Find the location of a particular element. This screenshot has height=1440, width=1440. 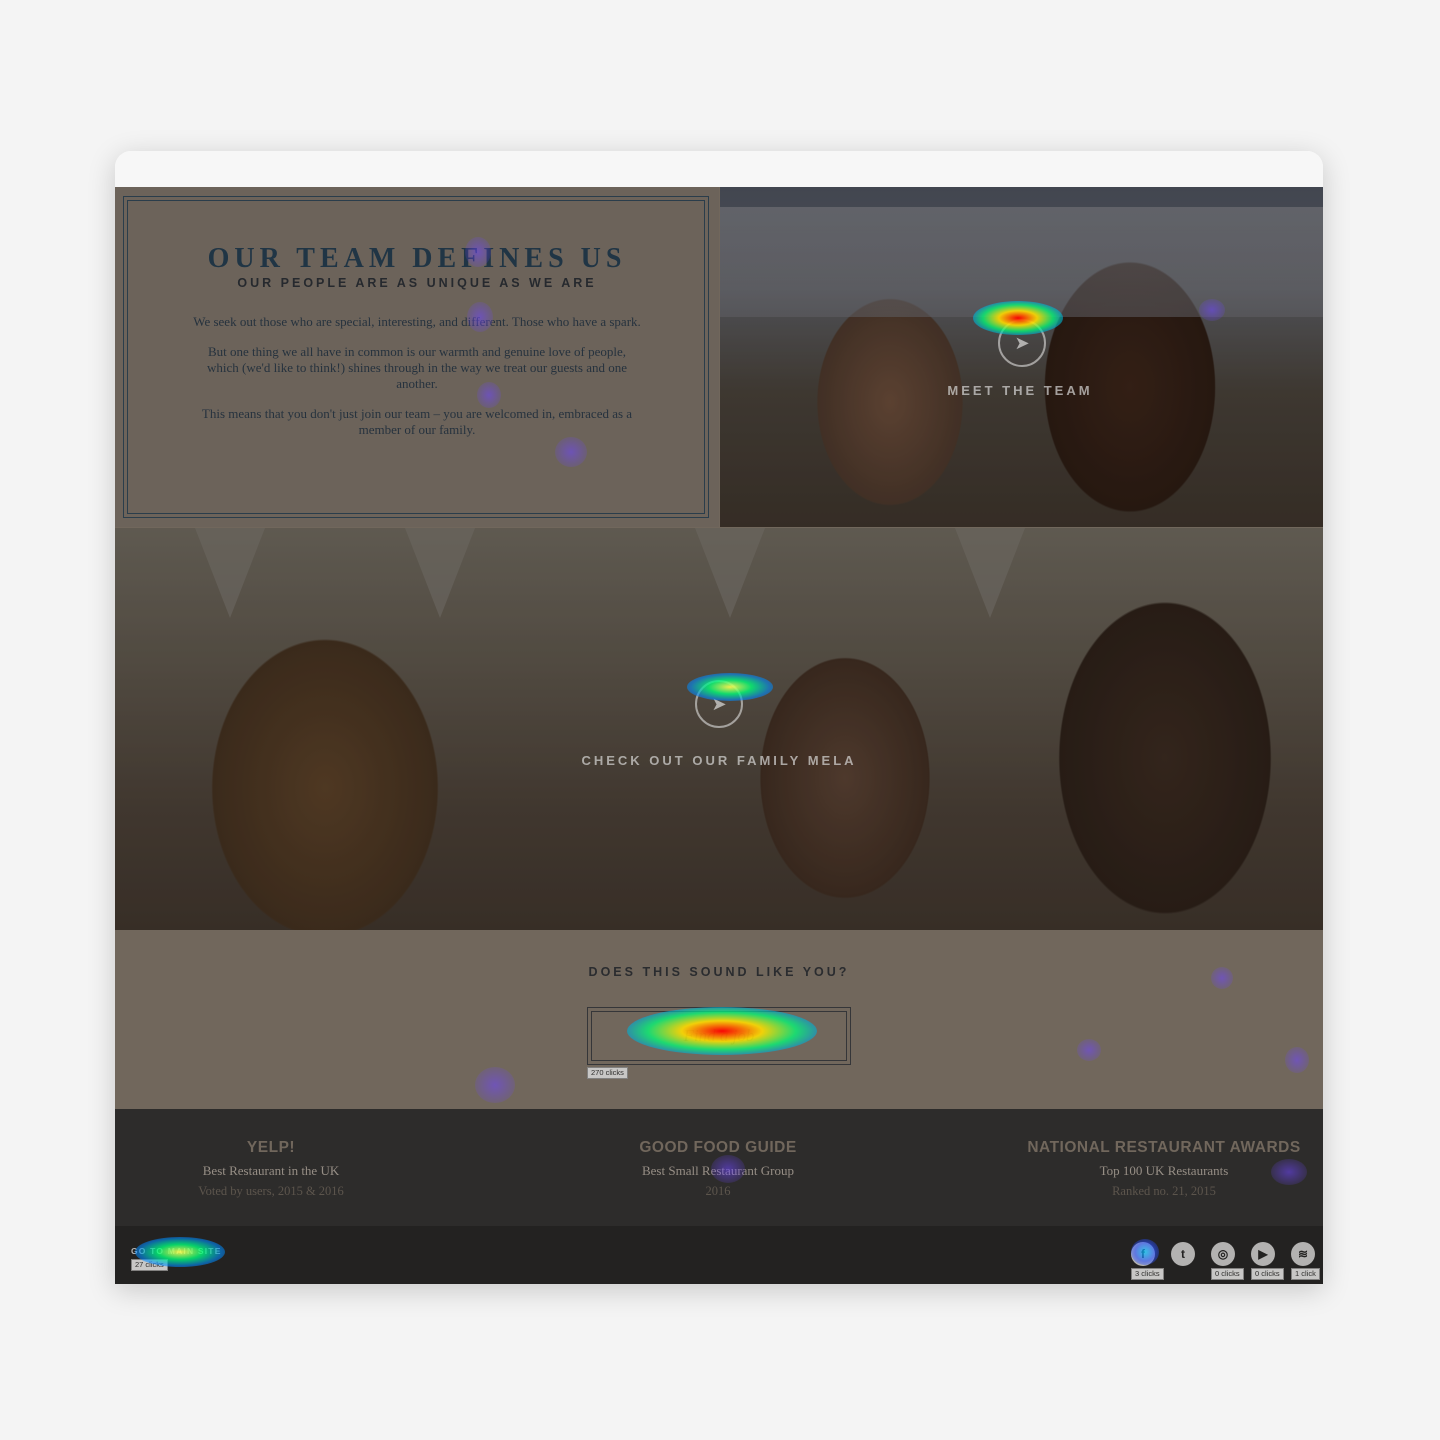

click-count-badge: 1 click is located at coordinates (1305, 1274).